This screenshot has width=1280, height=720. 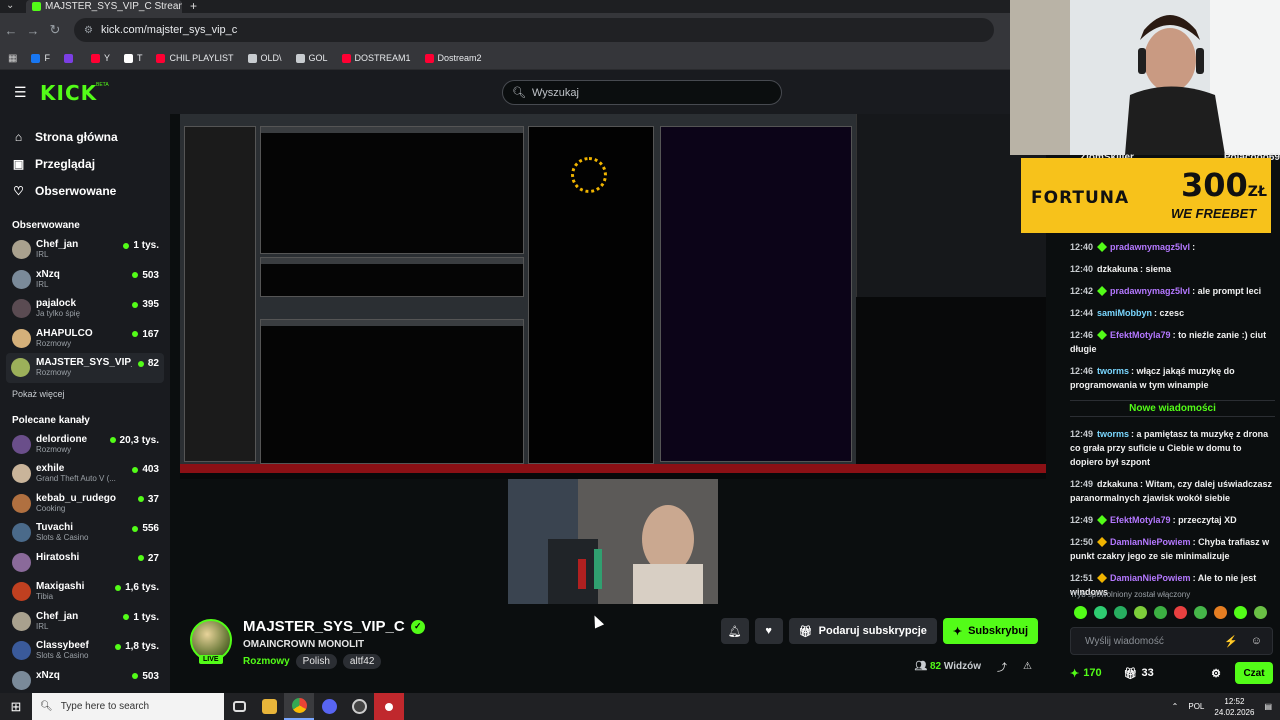 What do you see at coordinates (55, 30) in the screenshot?
I see `reload-icon: ↻` at bounding box center [55, 30].